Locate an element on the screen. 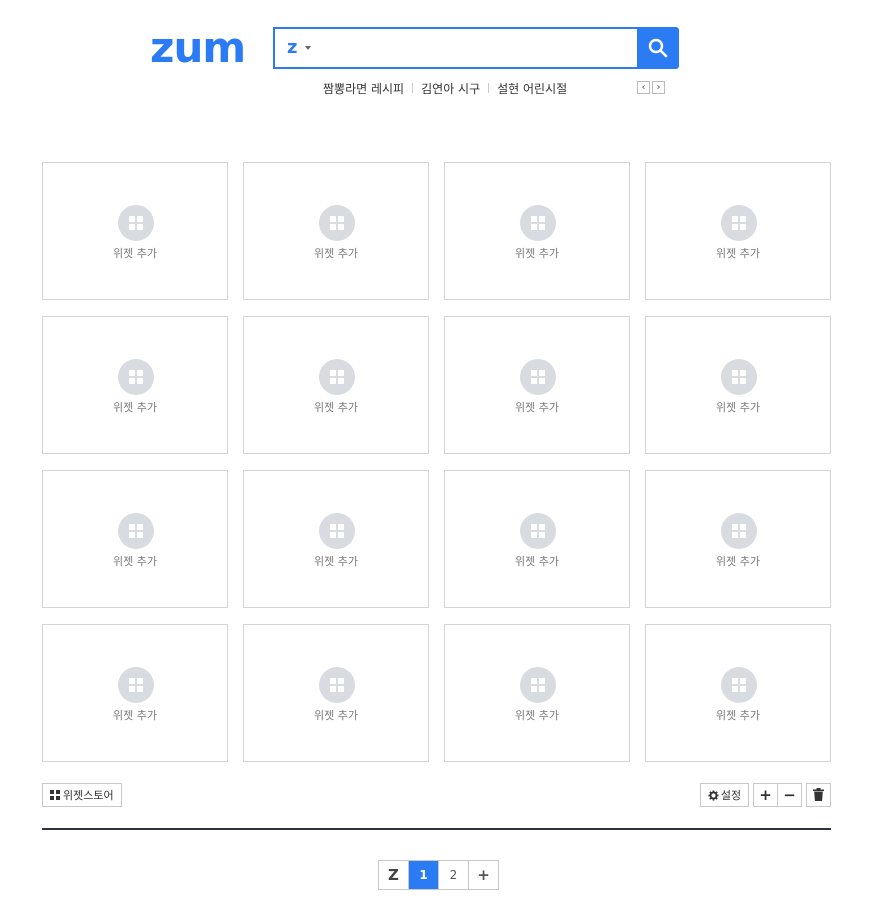 The height and width of the screenshot is (914, 874). search-engine-icon: z is located at coordinates (292, 48).